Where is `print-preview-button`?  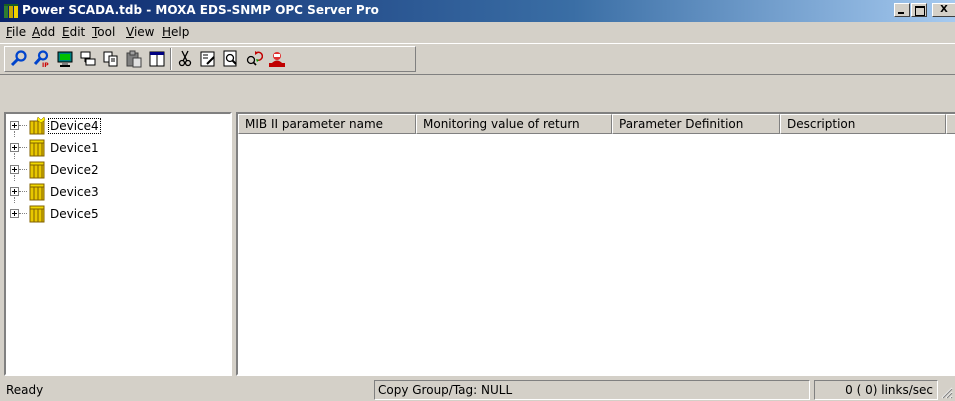
print-preview-button is located at coordinates (231, 59).